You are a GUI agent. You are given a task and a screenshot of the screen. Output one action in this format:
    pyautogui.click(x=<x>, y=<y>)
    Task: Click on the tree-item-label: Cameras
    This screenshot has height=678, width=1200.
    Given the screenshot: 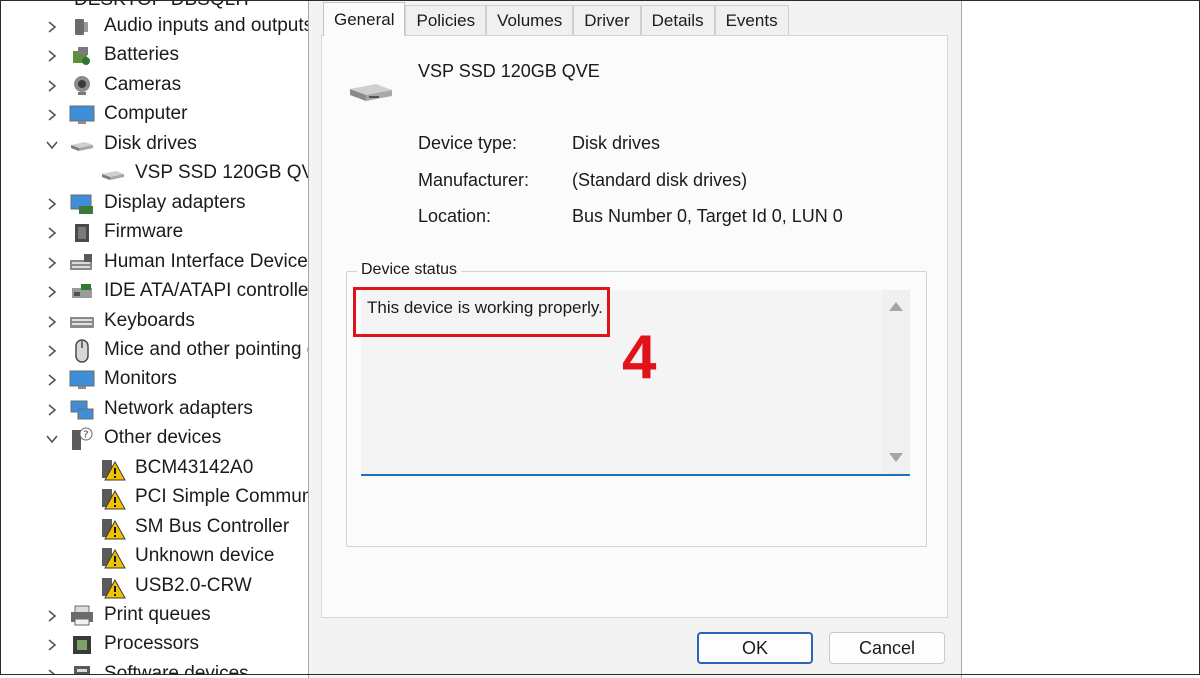 What is the action you would take?
    pyautogui.click(x=143, y=84)
    